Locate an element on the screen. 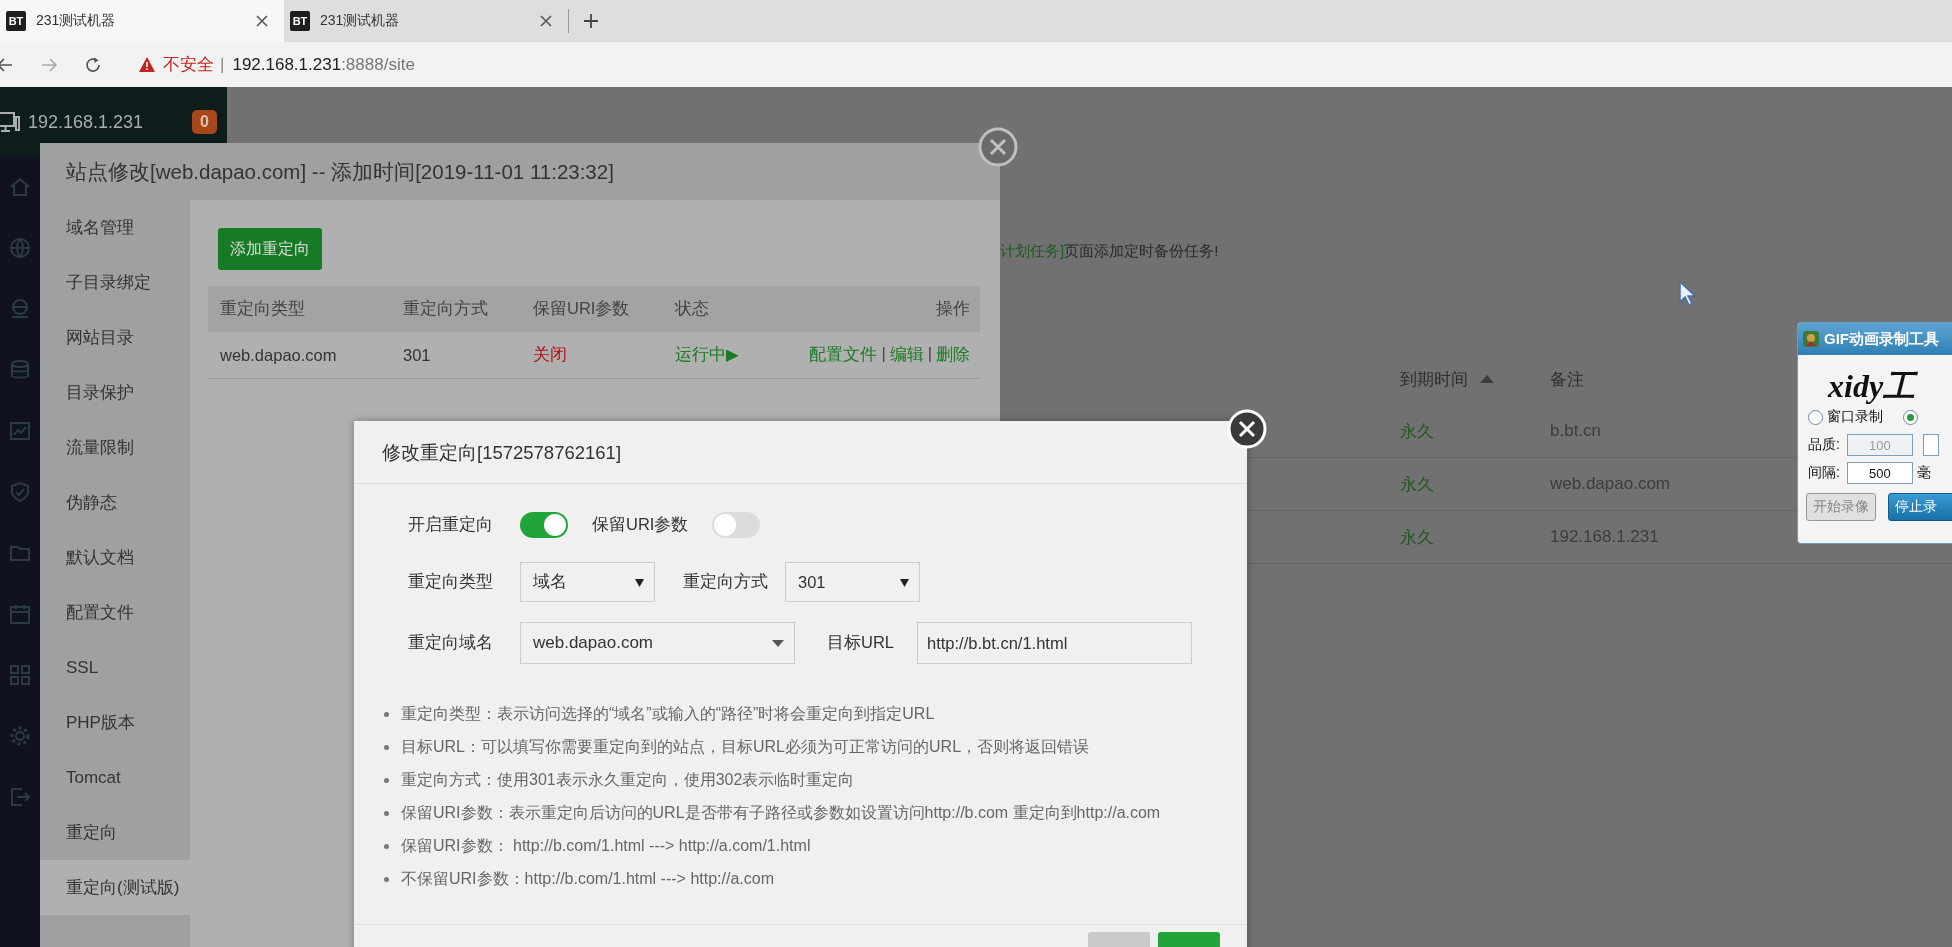  field-label: 品质: is located at coordinates (1824, 445).